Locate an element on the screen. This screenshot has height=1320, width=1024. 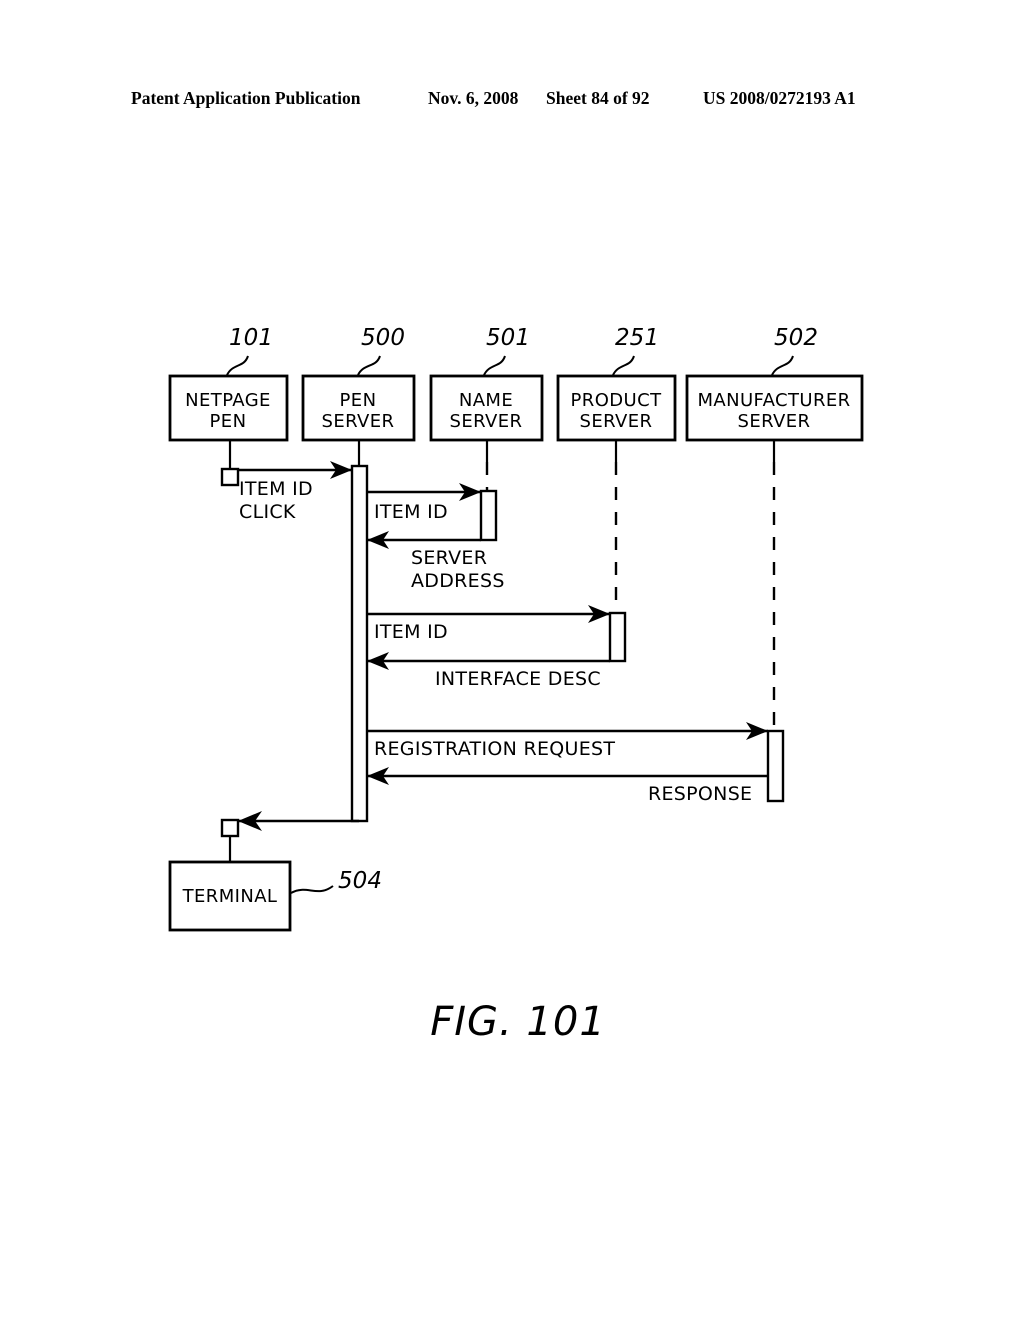
message-label-interface-desc: INTERFACE DESC is located at coordinates (518, 679).